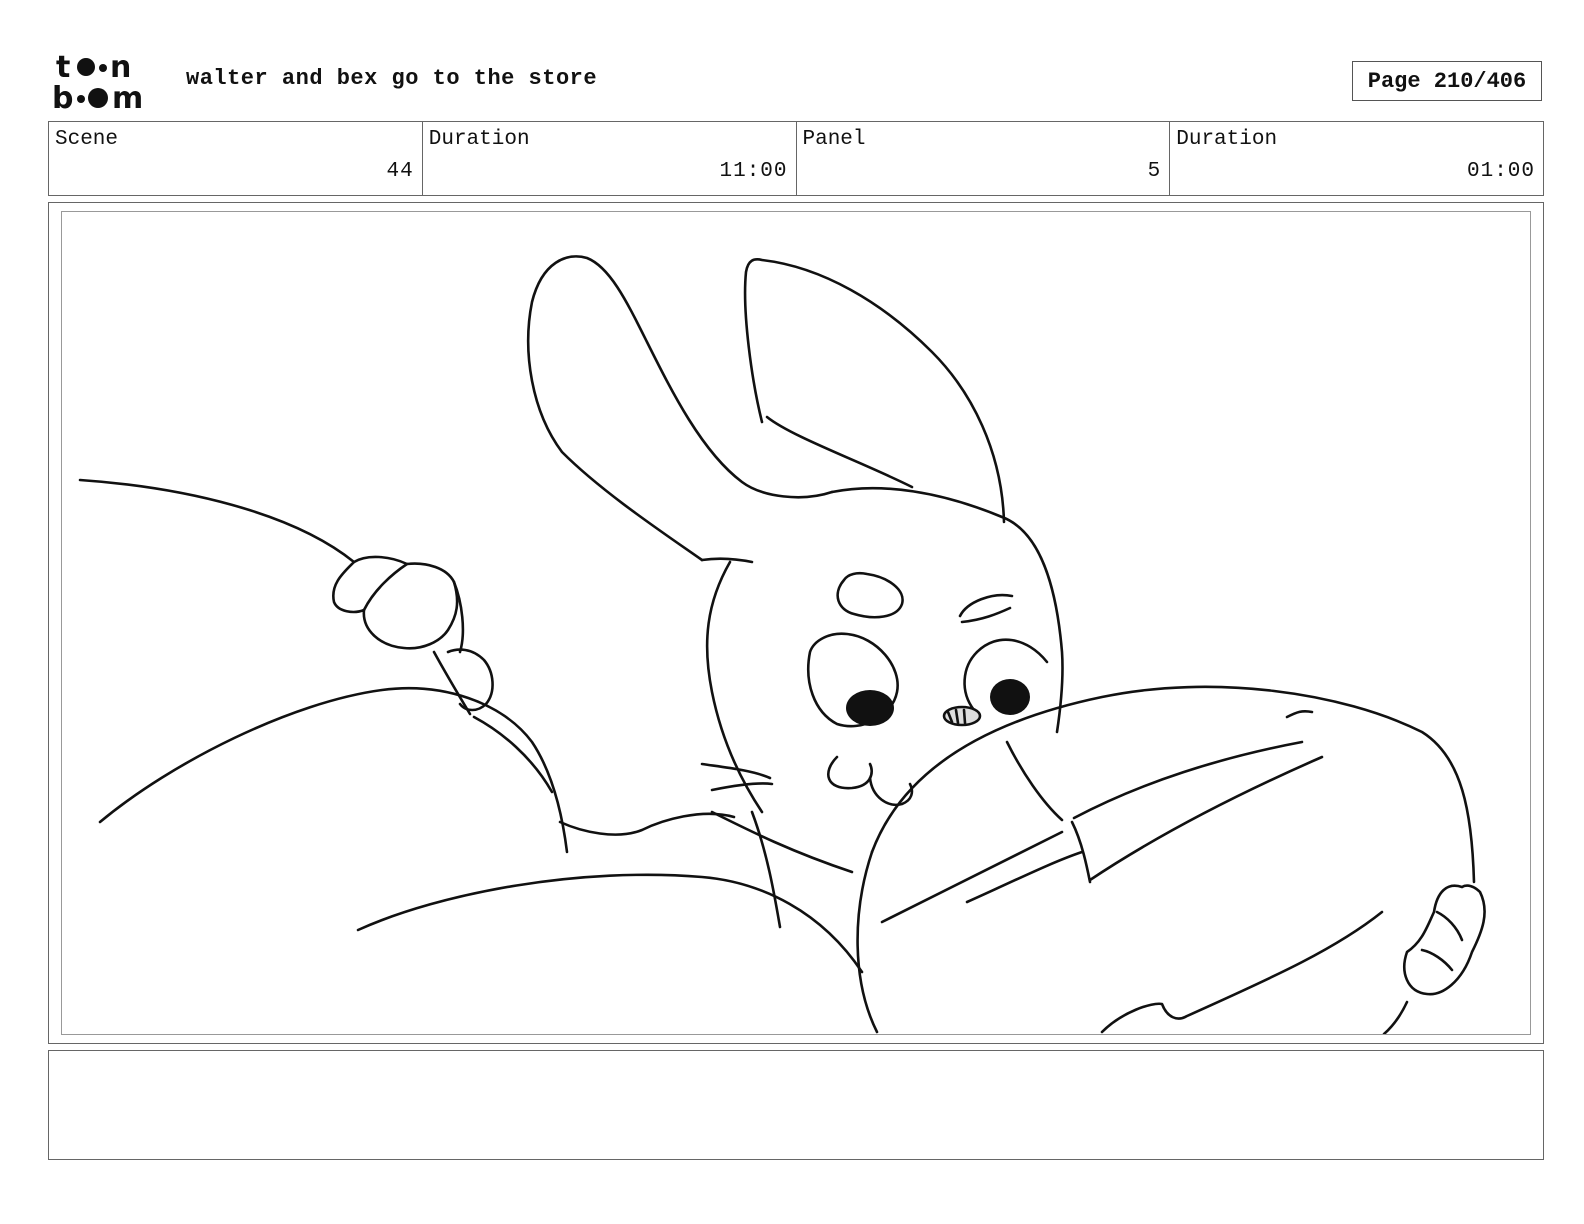 Image resolution: width=1584 pixels, height=1224 pixels. Describe the element at coordinates (1227, 139) in the screenshot. I see `panel-duration-label: Duration` at that location.